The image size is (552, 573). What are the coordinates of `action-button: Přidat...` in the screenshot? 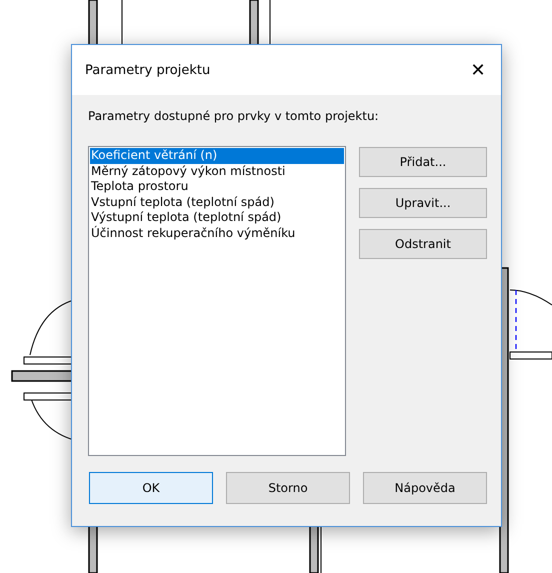 It's located at (423, 162).